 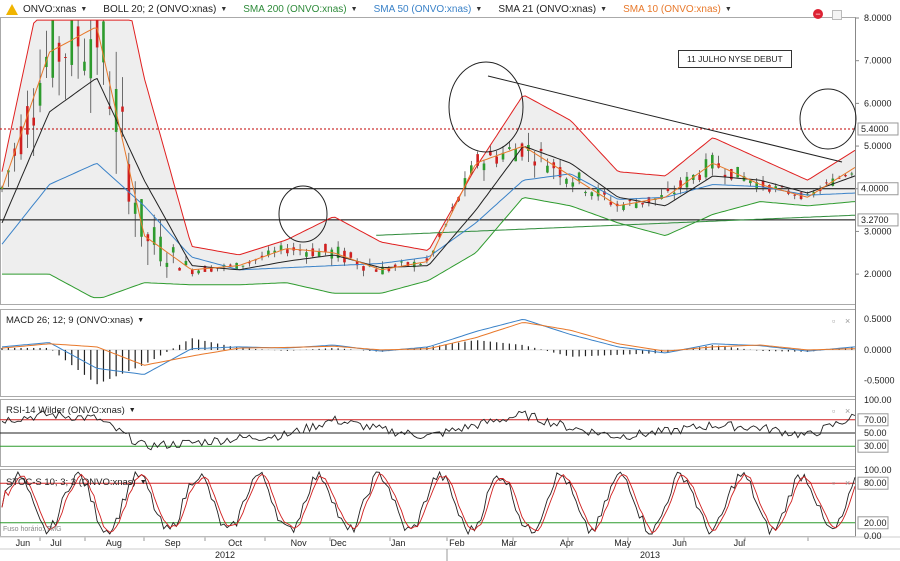 What do you see at coordinates (12, 9) in the screenshot?
I see `warning-icon` at bounding box center [12, 9].